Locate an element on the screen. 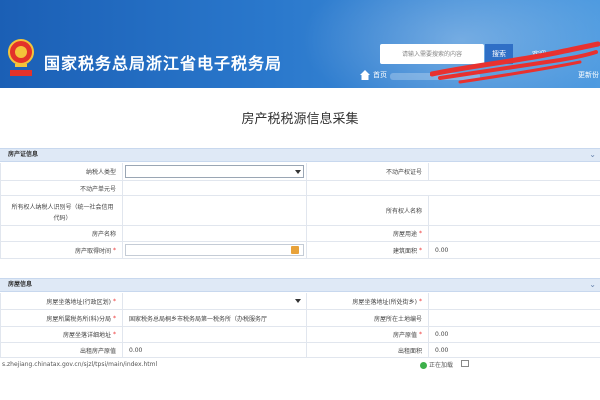 This screenshot has width=600, height=400. section-title: 房产证信息 is located at coordinates (23, 154).